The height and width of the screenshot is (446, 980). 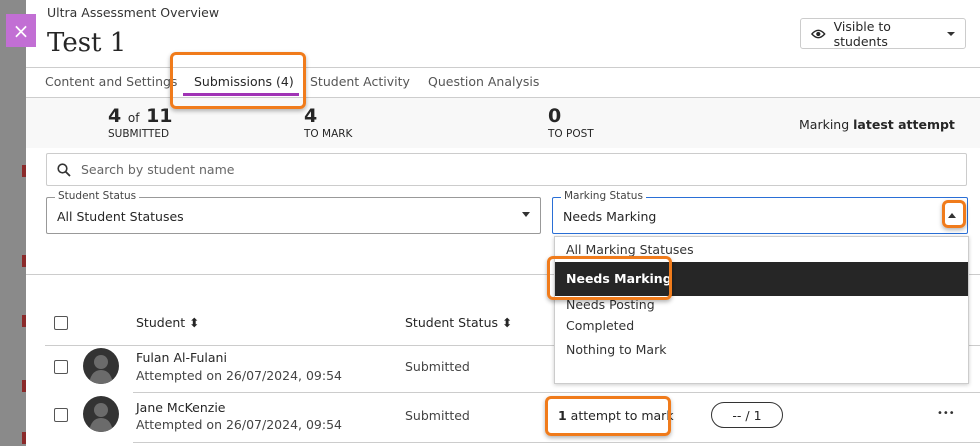 I want to click on close-button: ×, so click(x=21, y=30).